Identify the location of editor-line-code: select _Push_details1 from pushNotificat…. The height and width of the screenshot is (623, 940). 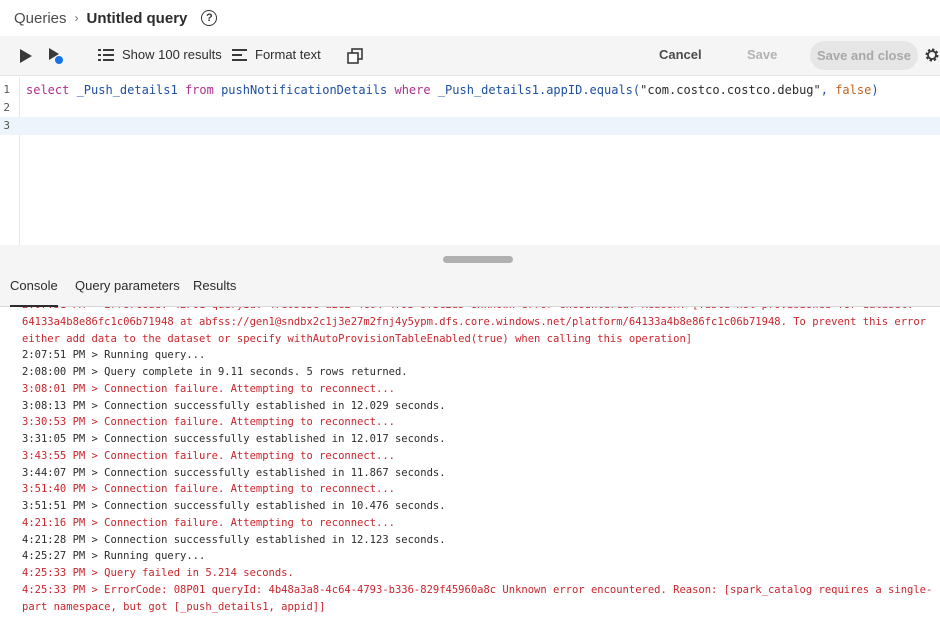
(452, 90).